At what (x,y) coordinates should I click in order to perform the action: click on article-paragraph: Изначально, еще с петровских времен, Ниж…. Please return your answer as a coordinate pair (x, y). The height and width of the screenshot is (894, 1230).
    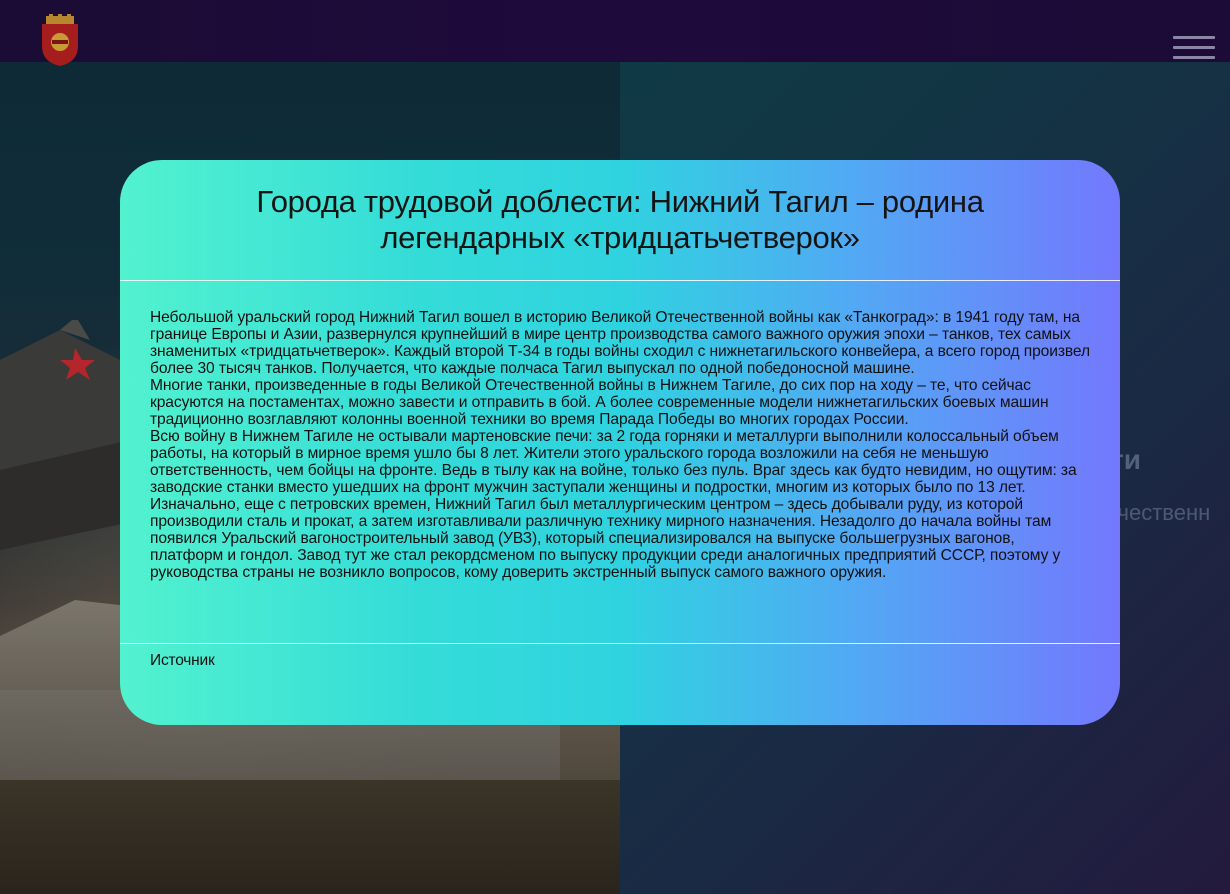
    Looking at the image, I should click on (605, 538).